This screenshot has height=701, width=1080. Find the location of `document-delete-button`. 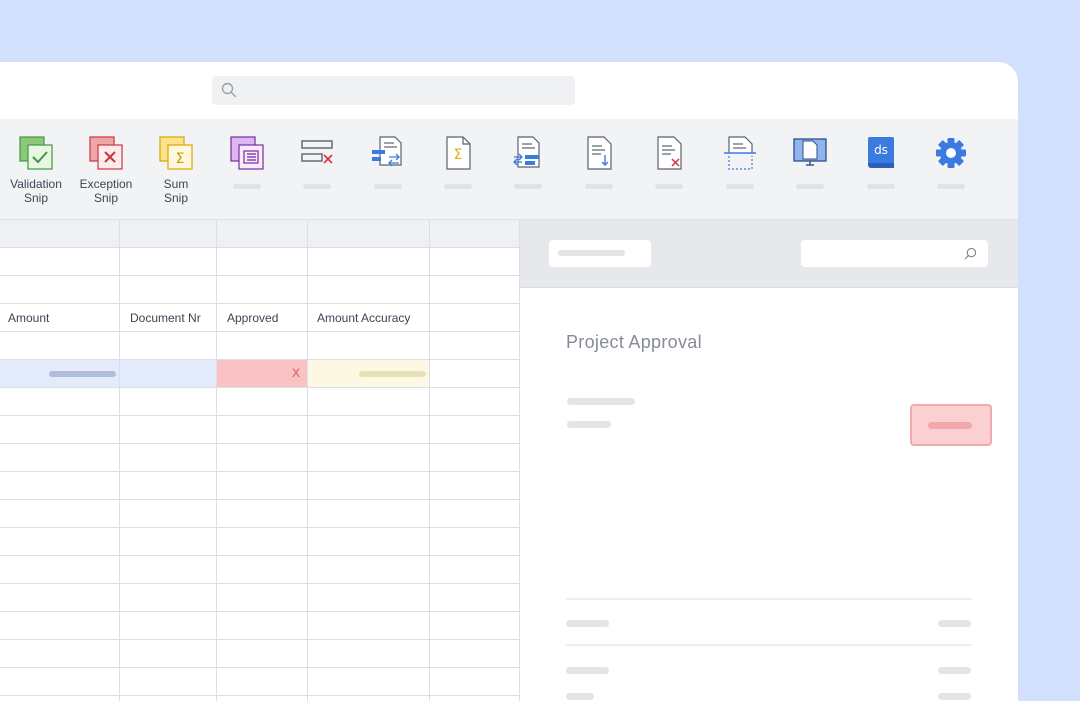

document-delete-button is located at coordinates (669, 162).